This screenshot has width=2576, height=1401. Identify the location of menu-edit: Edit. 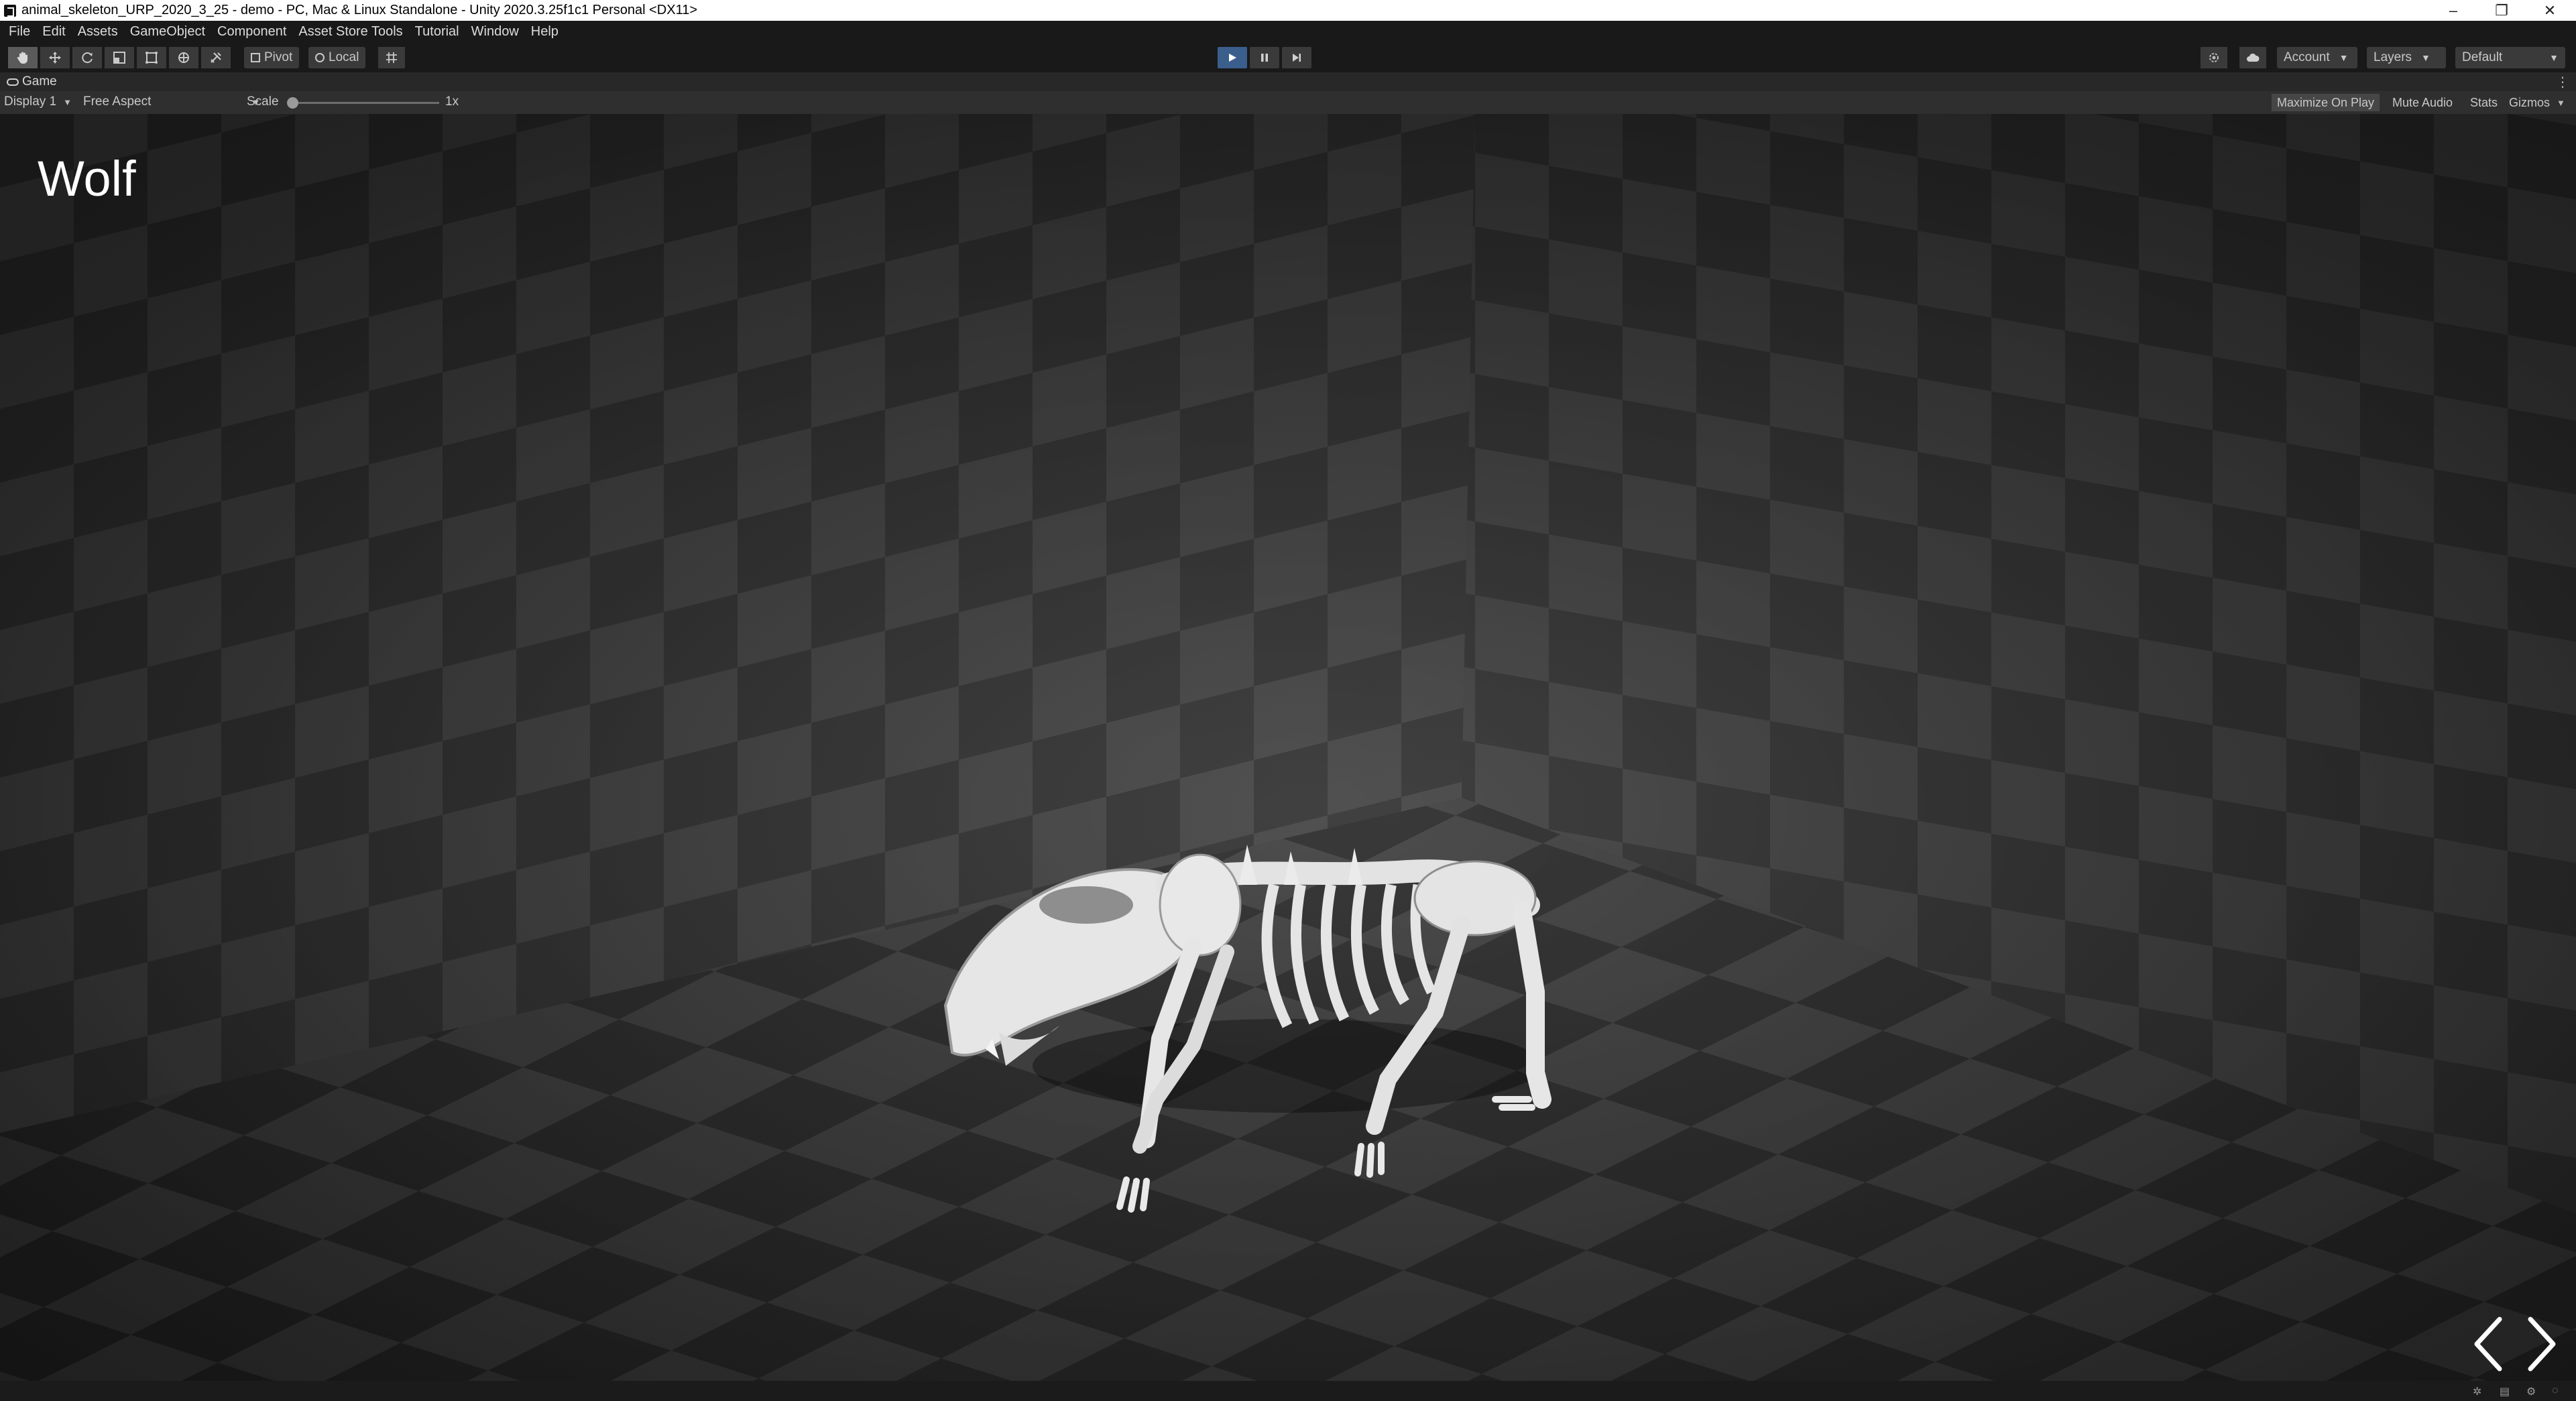
(53, 32).